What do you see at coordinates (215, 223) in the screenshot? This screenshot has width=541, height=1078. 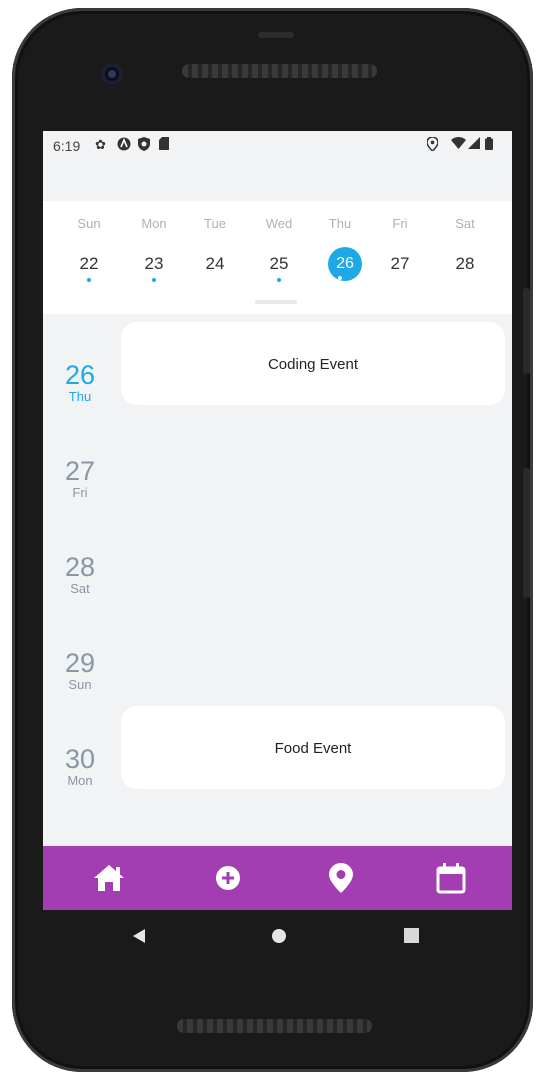 I see `day-of-week-label: Tue` at bounding box center [215, 223].